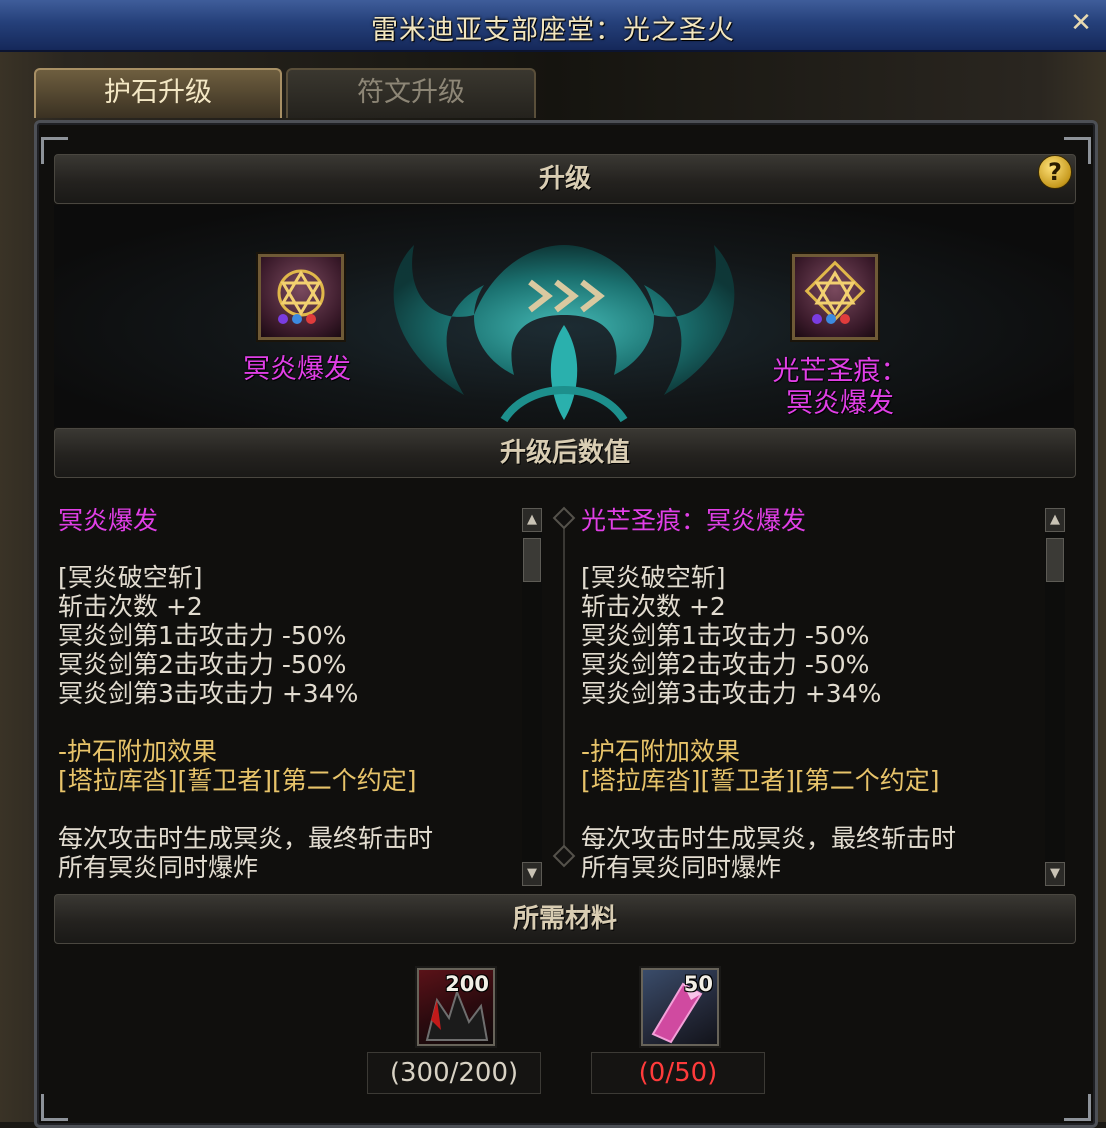 Image resolution: width=1106 pixels, height=1128 pixels. What do you see at coordinates (108, 520) in the screenshot?
I see `stats-current-title: 冥炎爆发` at bounding box center [108, 520].